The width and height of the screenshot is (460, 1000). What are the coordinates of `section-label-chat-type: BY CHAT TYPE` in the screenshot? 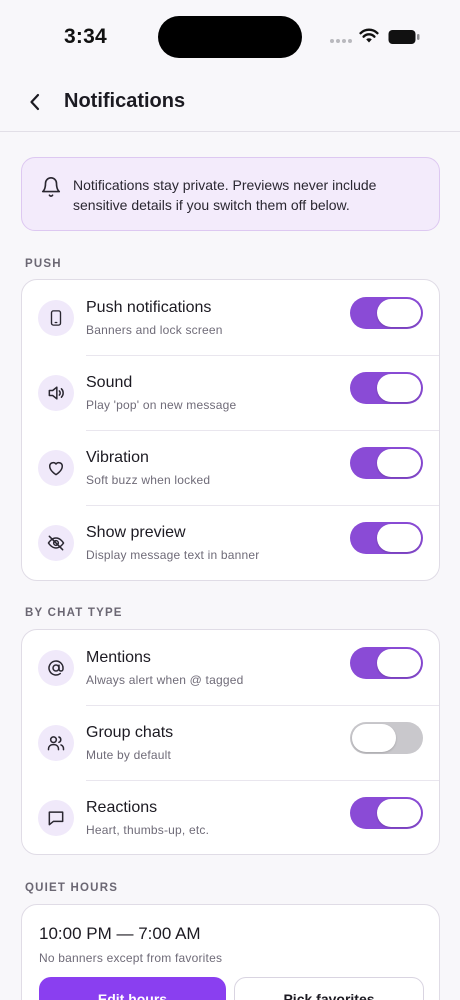 It's located at (74, 613).